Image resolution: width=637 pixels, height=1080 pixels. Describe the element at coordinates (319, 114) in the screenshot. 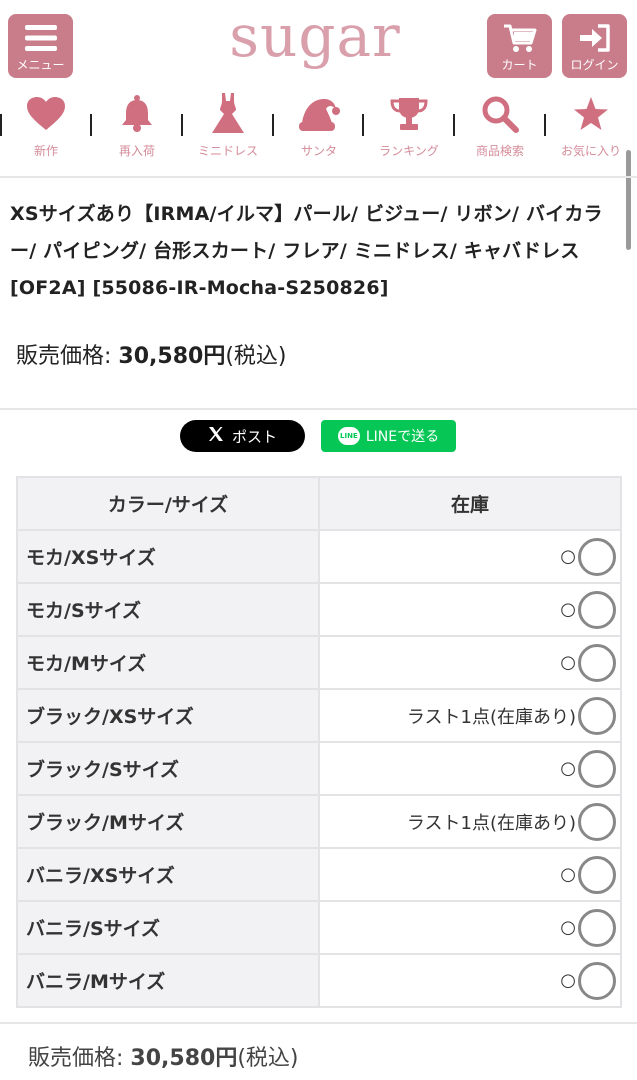

I see `santa-hat-icon` at that location.